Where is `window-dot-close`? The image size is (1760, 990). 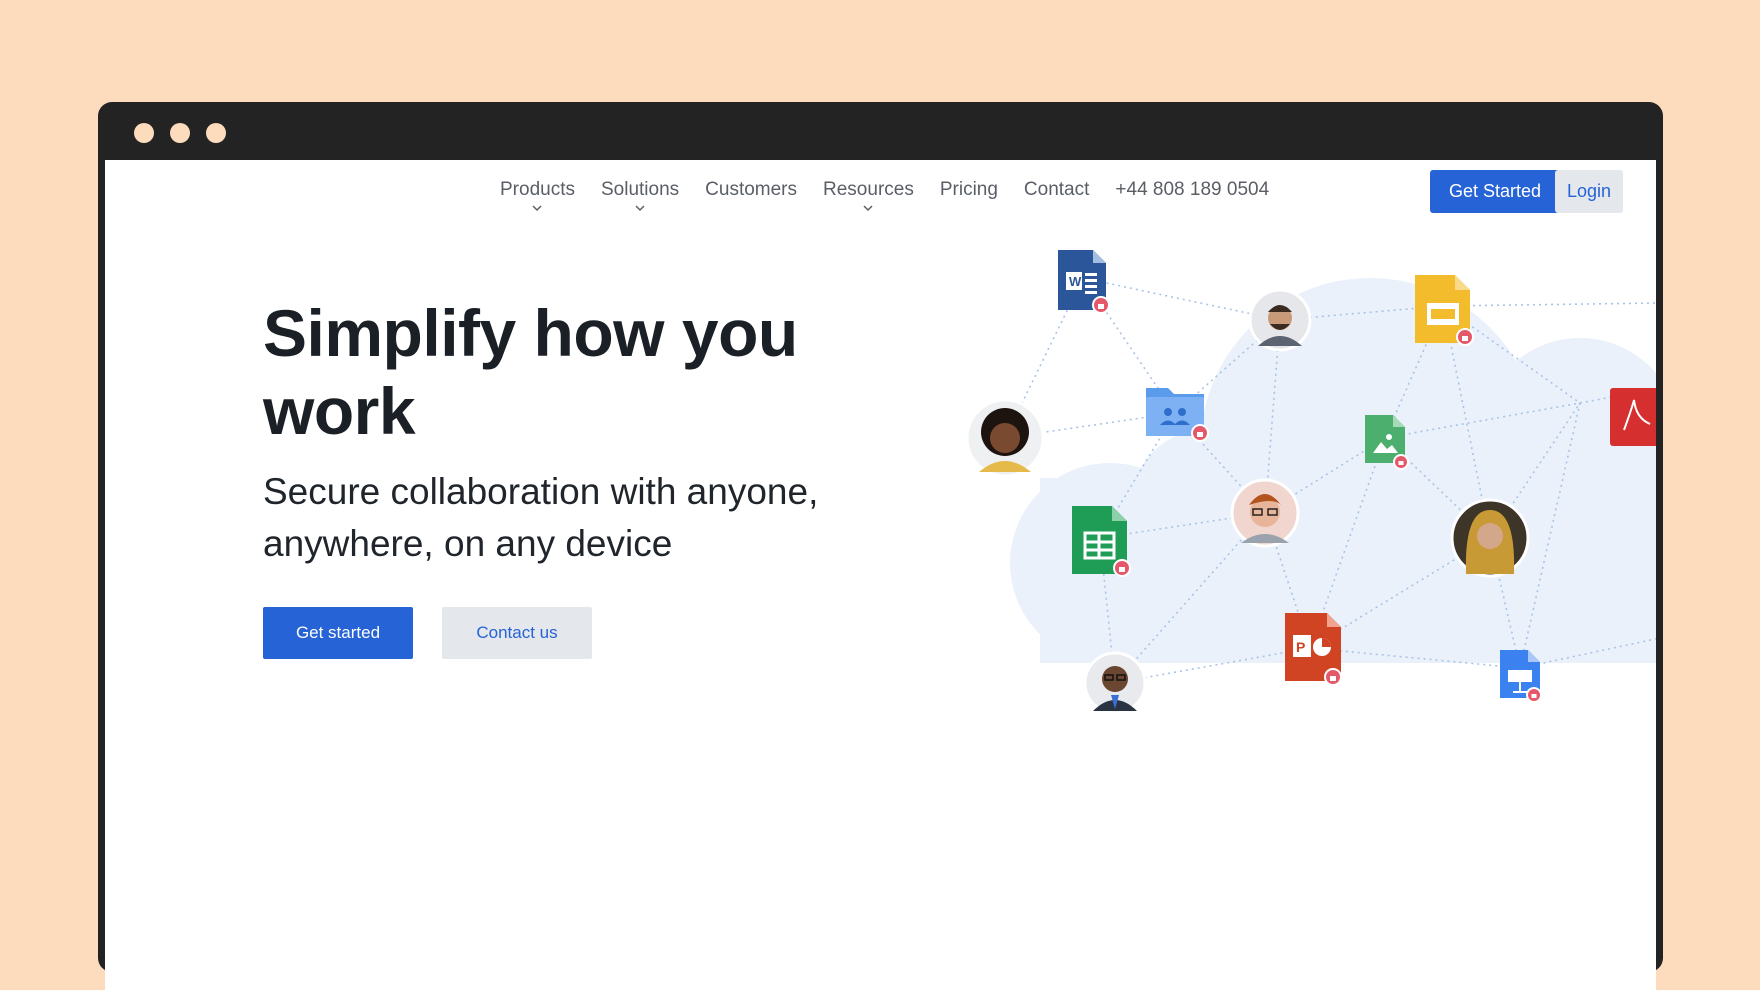
window-dot-close is located at coordinates (144, 133).